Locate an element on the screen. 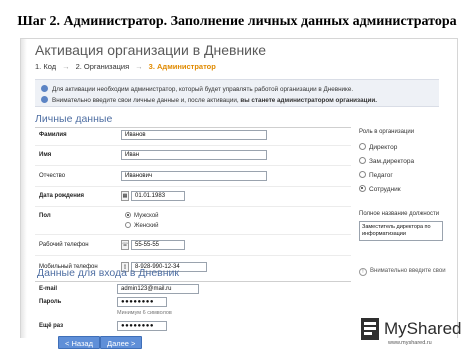  email-label: E-mail is located at coordinates (48, 289).